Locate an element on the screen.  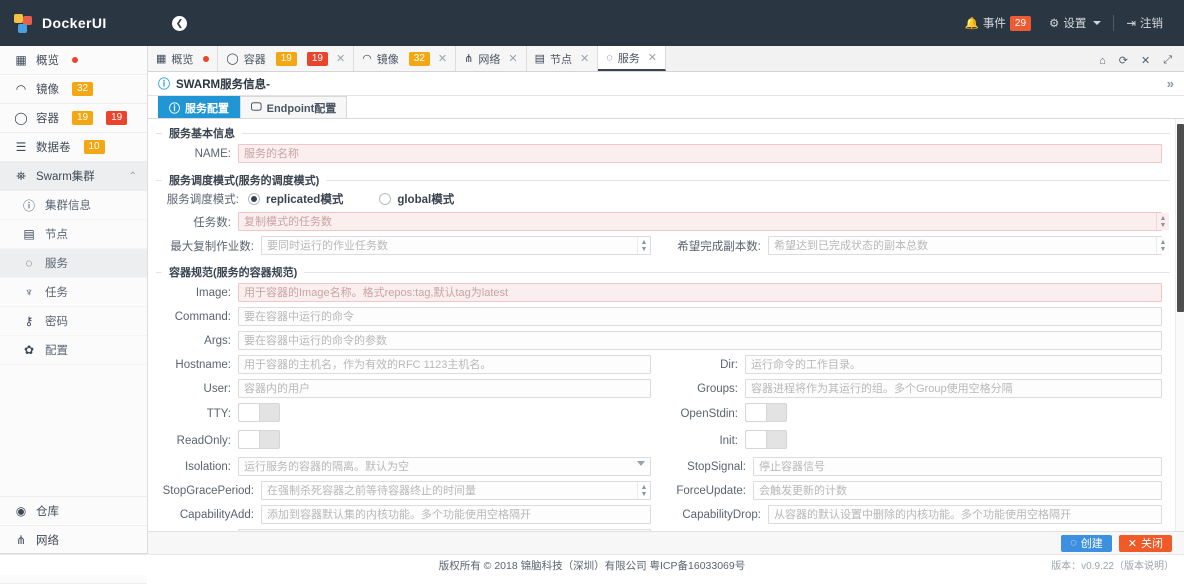
isolation-group: Isolation: is located at coordinates (409, 466).